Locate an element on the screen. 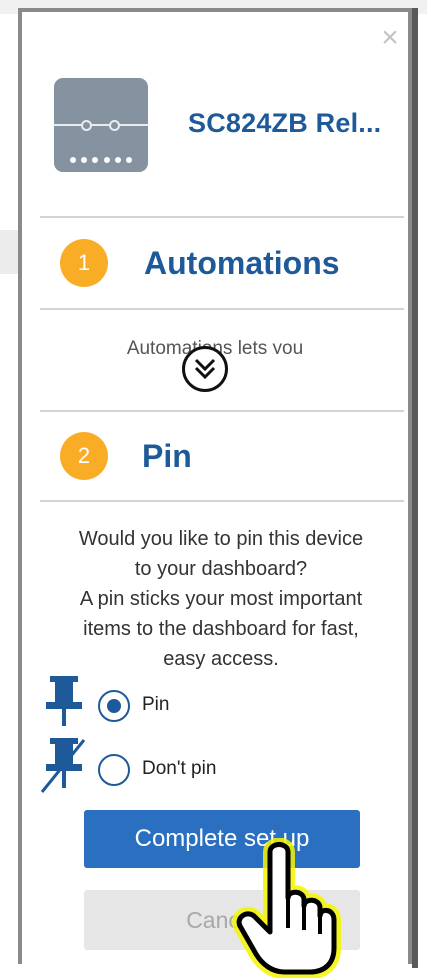  pin-icon is located at coordinates (64, 701).